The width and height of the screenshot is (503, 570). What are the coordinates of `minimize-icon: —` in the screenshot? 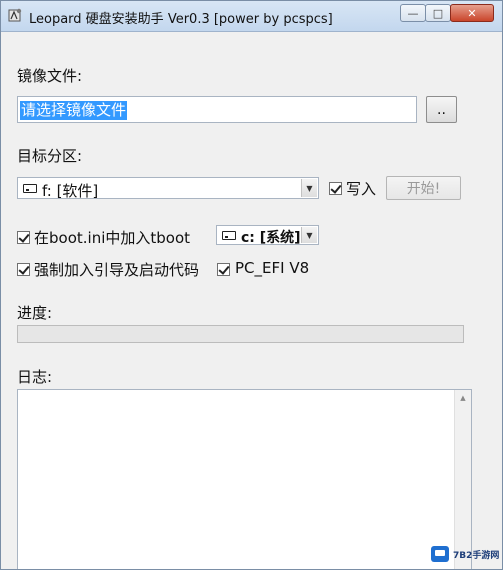 It's located at (413, 13).